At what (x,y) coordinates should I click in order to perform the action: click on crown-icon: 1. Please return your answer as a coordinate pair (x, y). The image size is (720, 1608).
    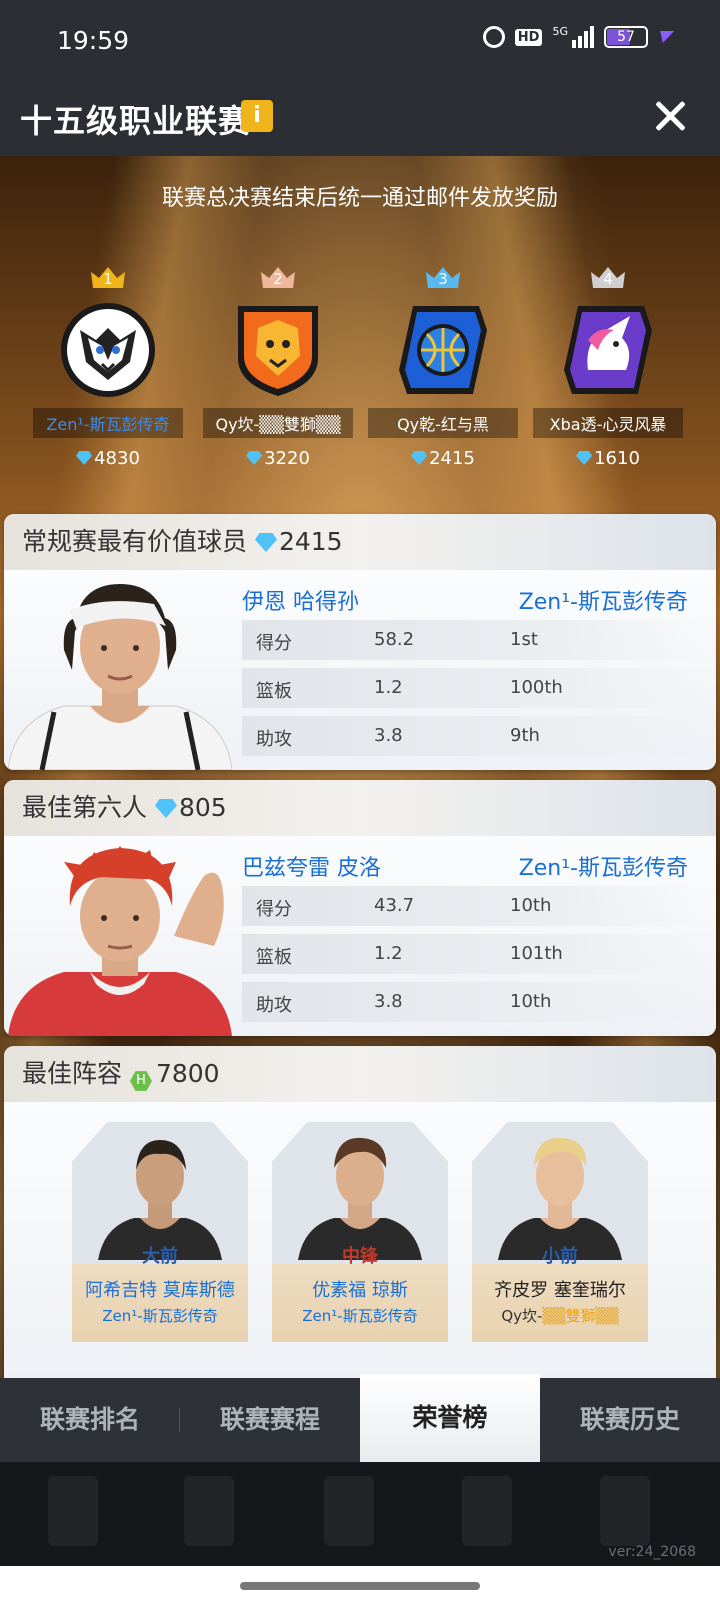
    Looking at the image, I should click on (108, 277).